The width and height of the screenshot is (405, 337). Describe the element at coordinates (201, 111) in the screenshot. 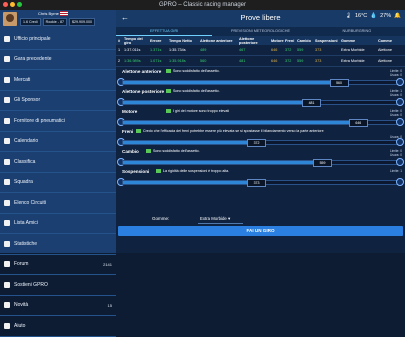

I see `comment-text: I giri del motore sono troppo elevati` at that location.